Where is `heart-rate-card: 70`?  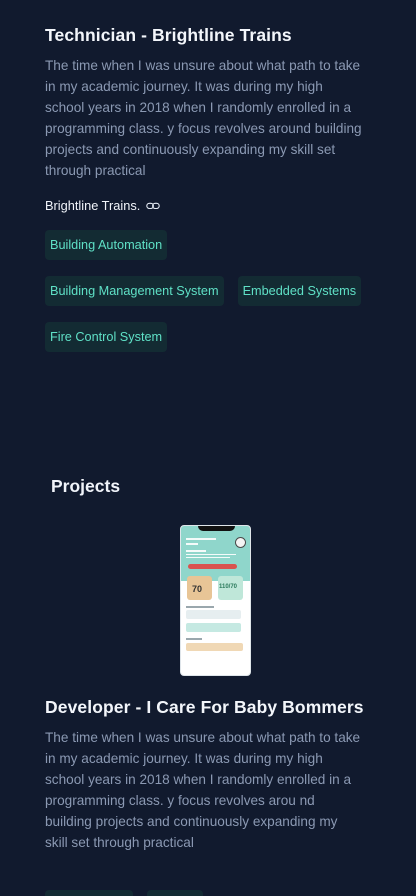
heart-rate-card: 70 is located at coordinates (199, 588).